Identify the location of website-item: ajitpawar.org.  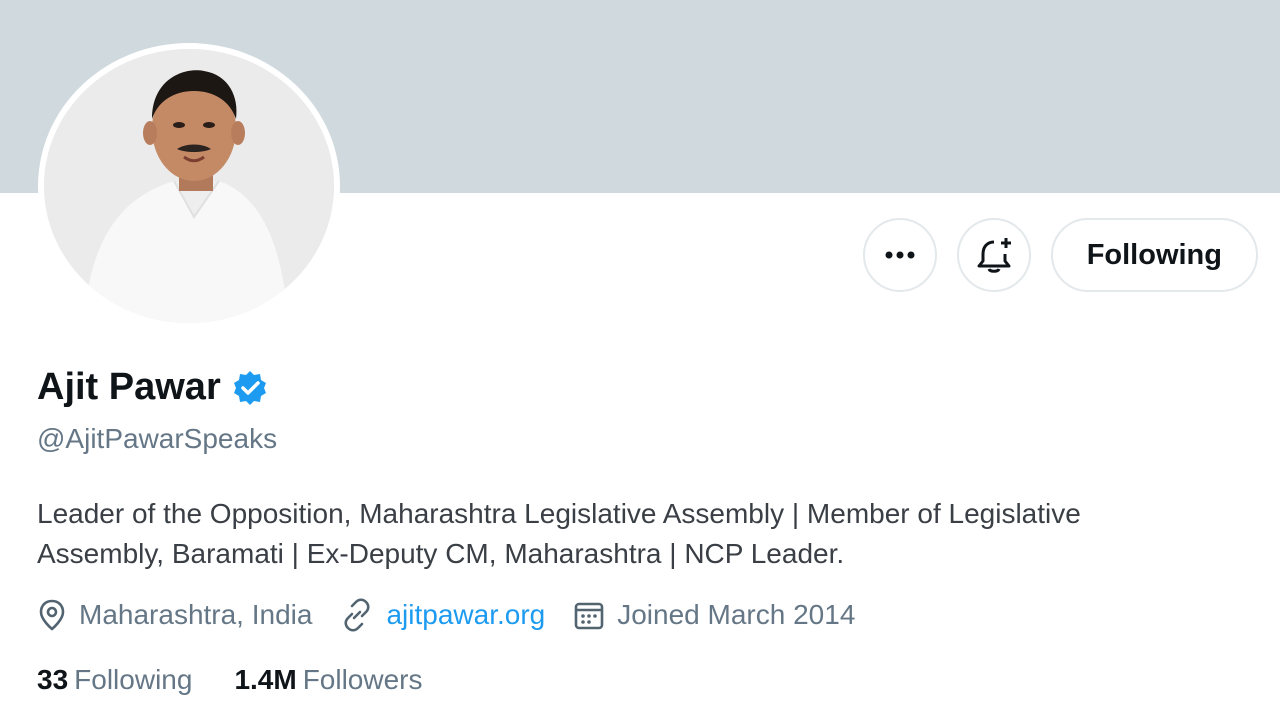
(442, 615).